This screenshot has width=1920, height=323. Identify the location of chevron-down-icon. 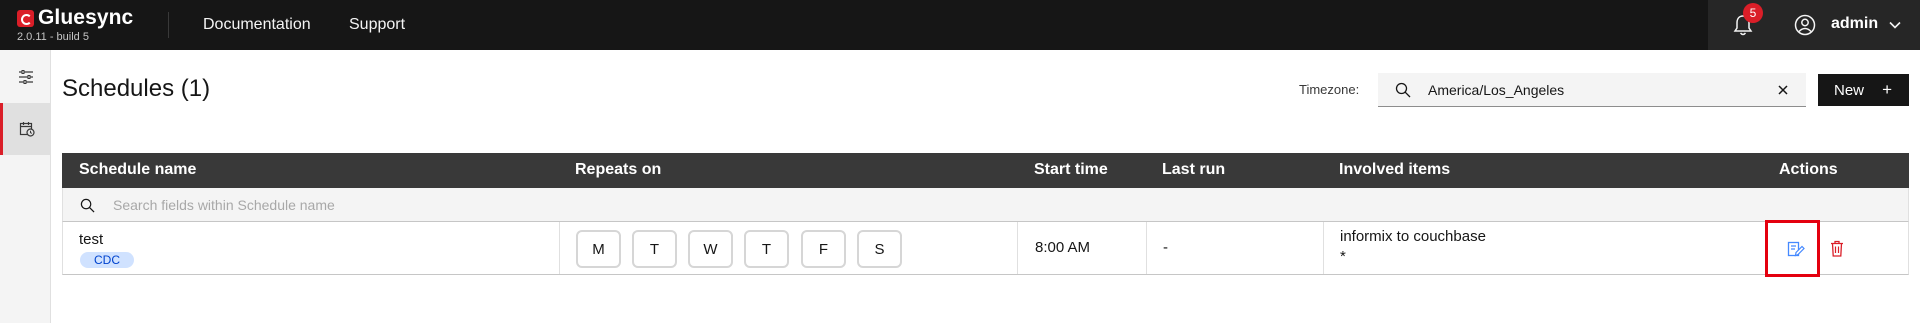
(1895, 25).